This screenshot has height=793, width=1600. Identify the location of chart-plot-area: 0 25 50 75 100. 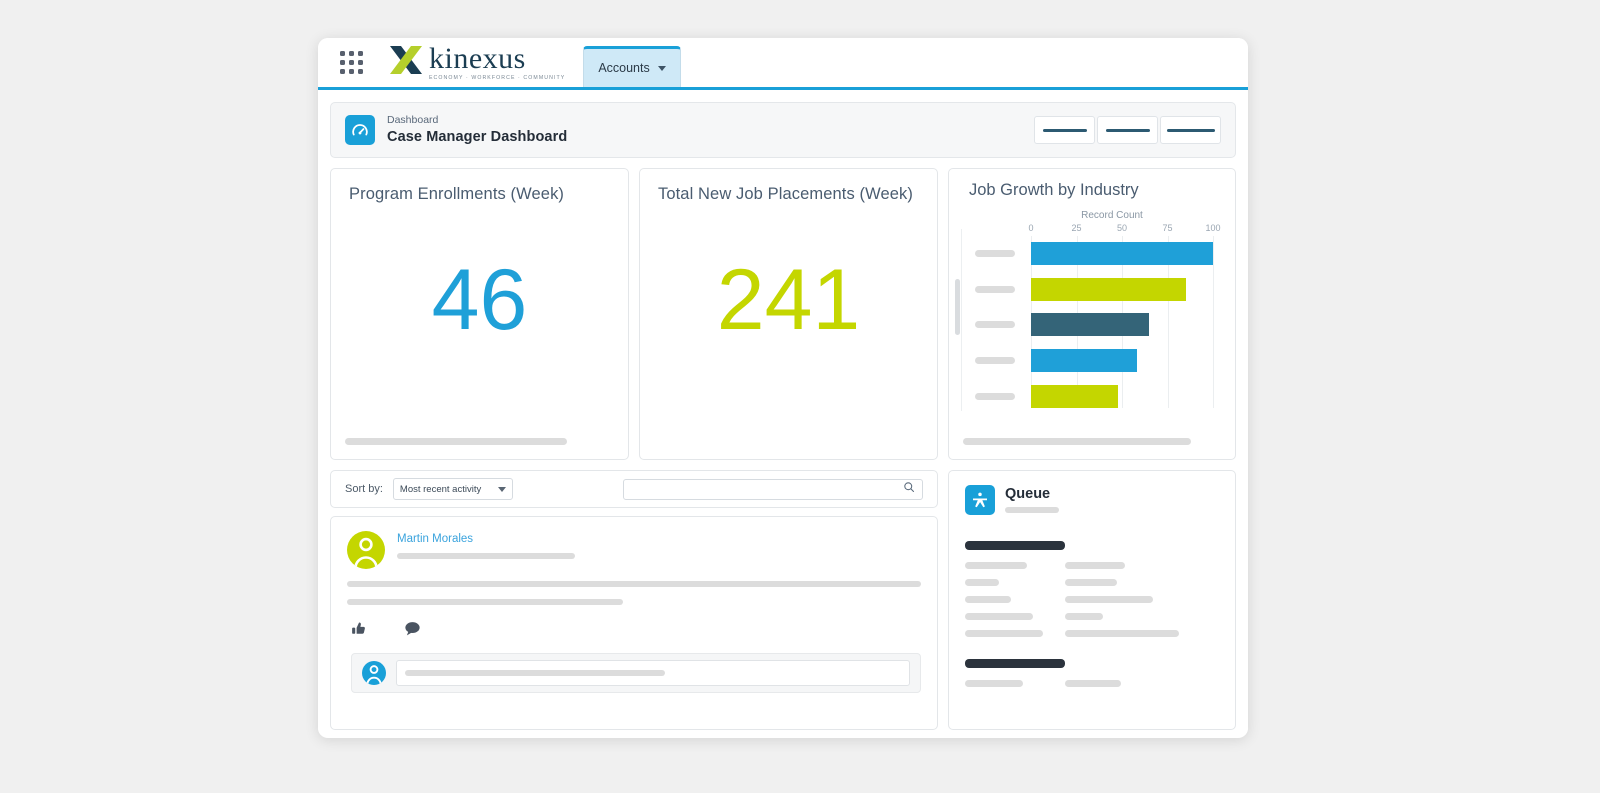
(1088, 321).